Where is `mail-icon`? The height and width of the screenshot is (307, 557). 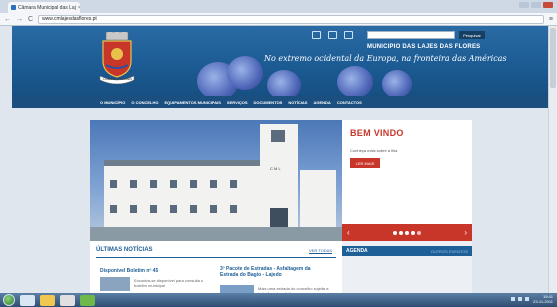
mail-icon is located at coordinates (348, 35).